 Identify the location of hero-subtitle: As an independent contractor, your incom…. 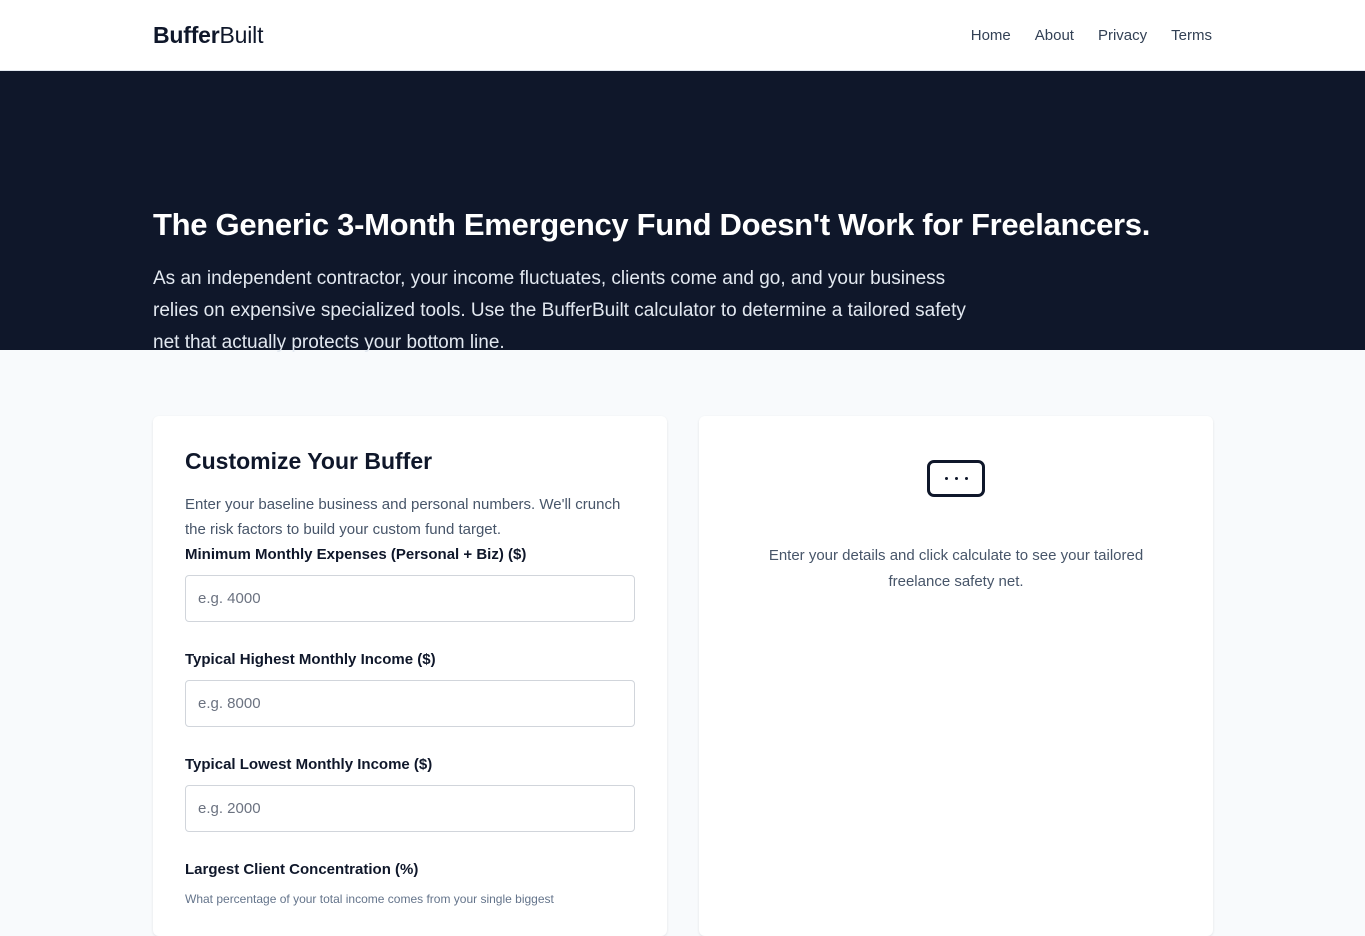
(559, 310).